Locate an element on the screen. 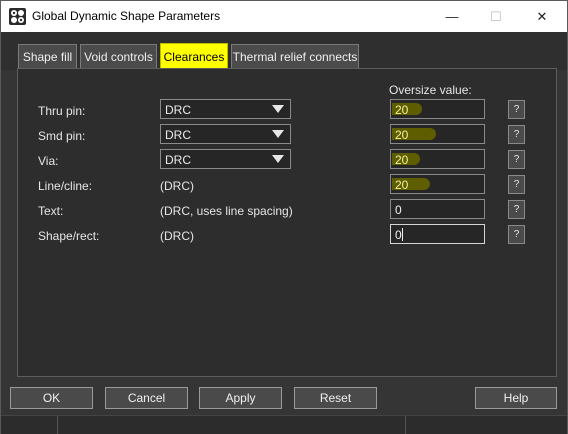 This screenshot has height=434, width=568. smd-pin-label: Smd pin: is located at coordinates (62, 136).